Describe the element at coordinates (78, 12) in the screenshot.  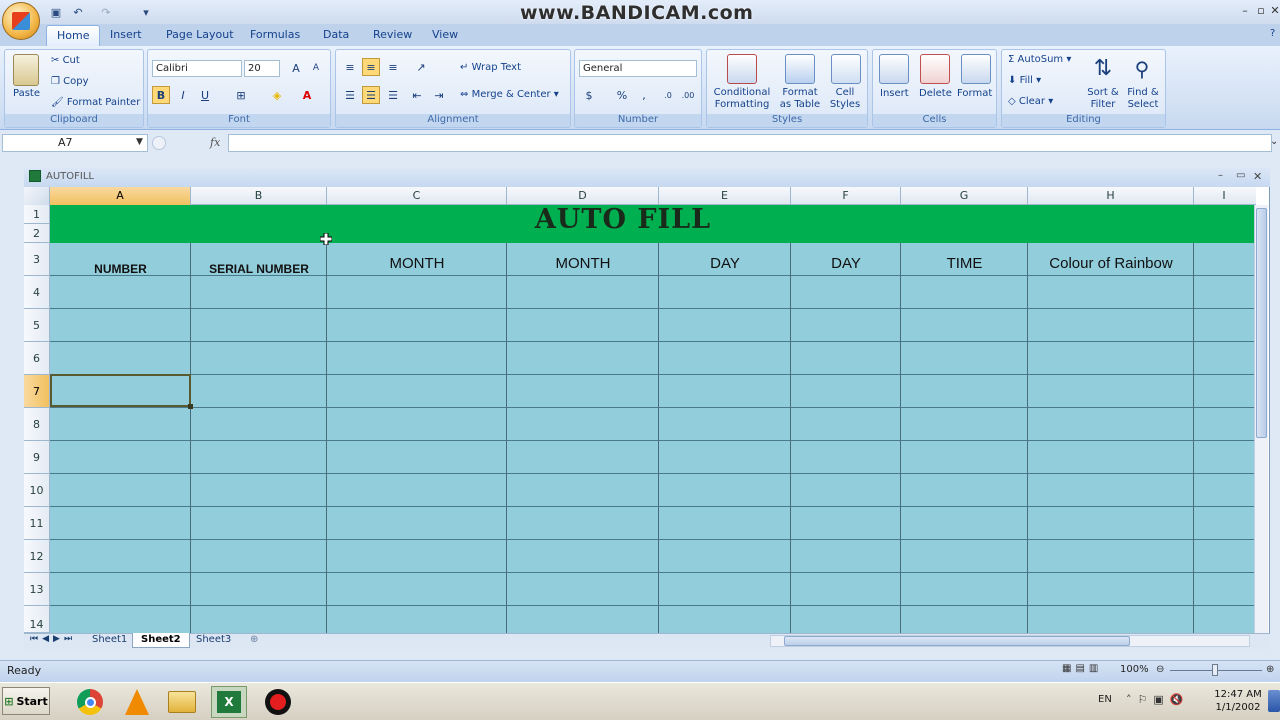
I see `undo-icon: ↶` at that location.